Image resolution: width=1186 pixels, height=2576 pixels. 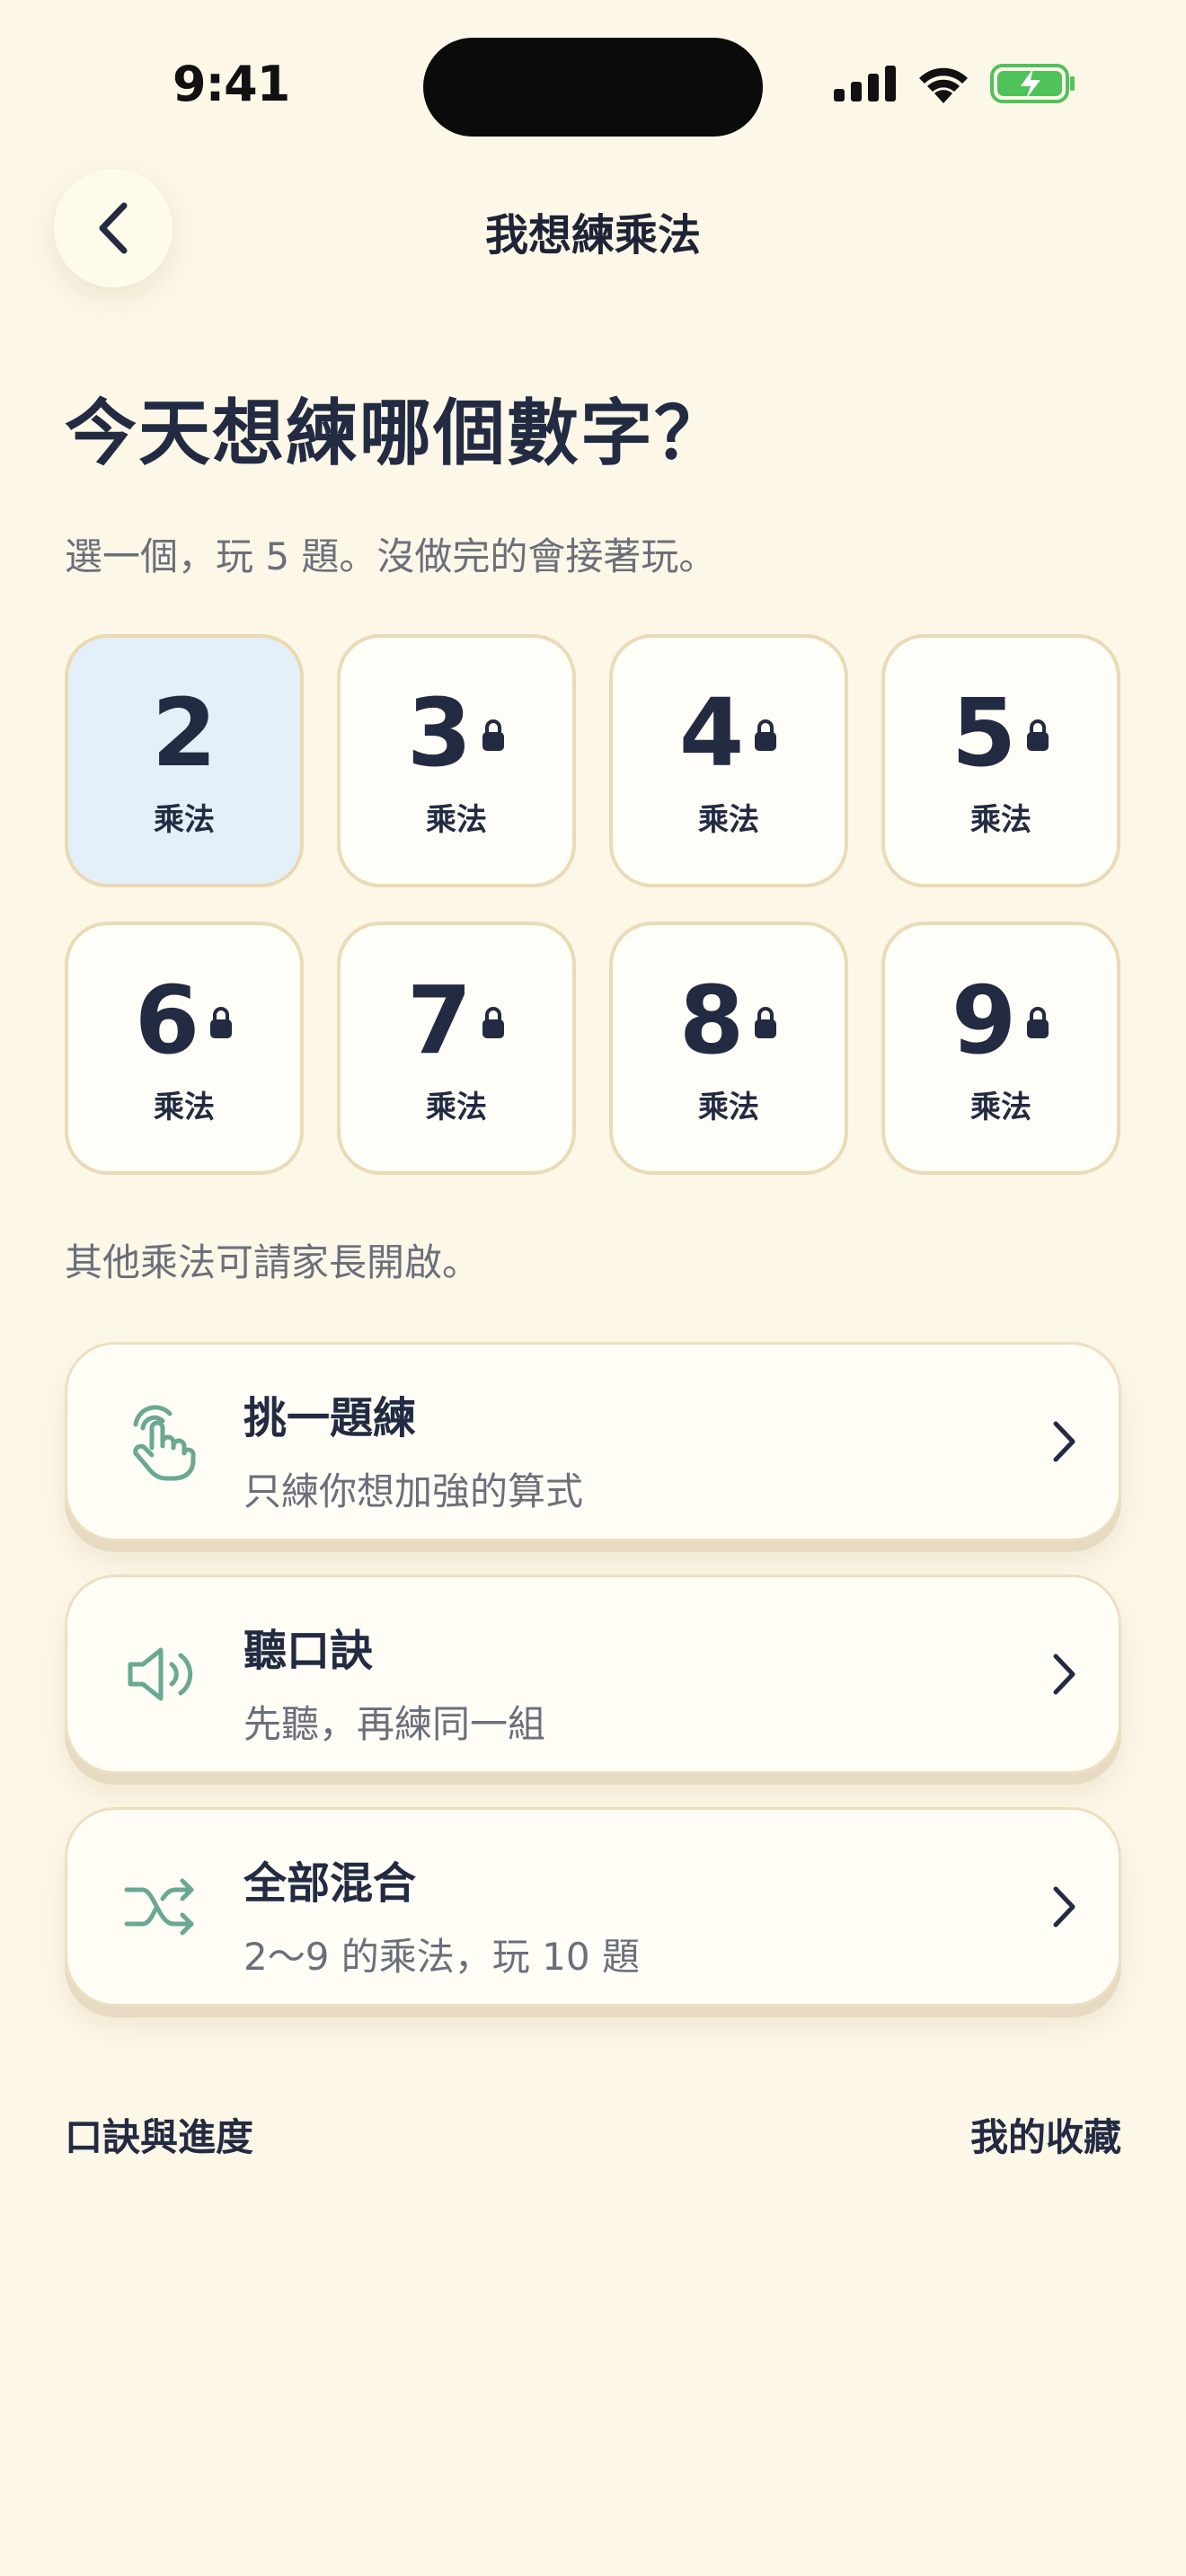 I want to click on page-title: 我想練乘法, so click(x=592, y=235).